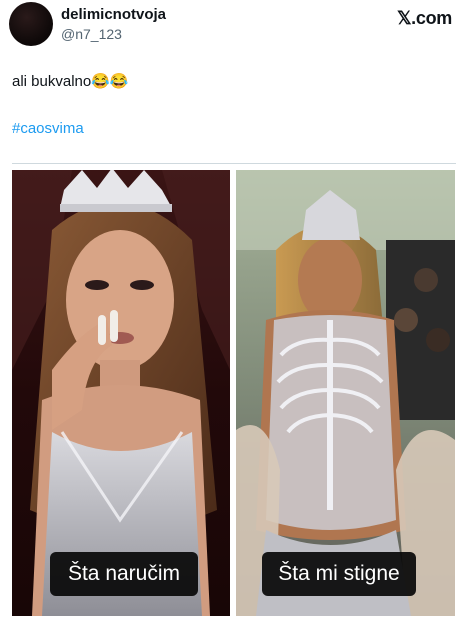  What do you see at coordinates (424, 18) in the screenshot?
I see `x-logo: 𝕏.com` at bounding box center [424, 18].